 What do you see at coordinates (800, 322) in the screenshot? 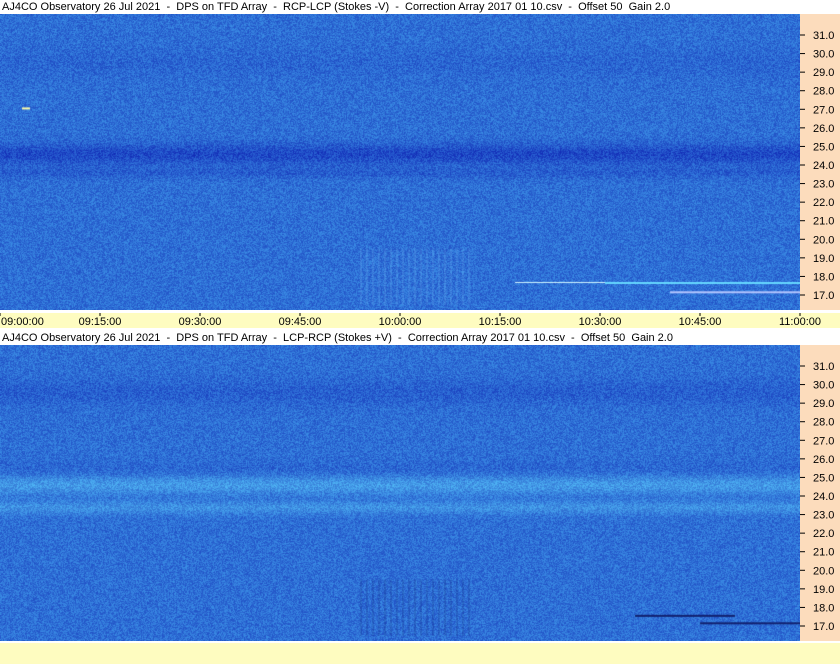
I see `time-tick-label: 11:00:00` at bounding box center [800, 322].